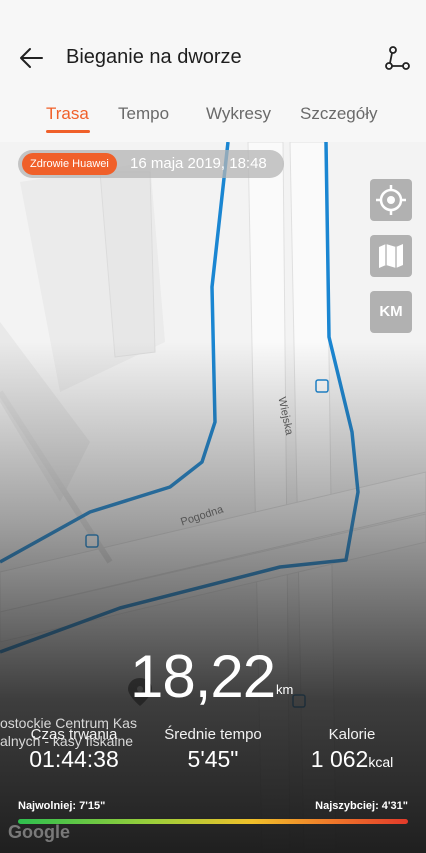 This screenshot has height=853, width=426. Describe the element at coordinates (69, 164) in the screenshot. I see `source-badge: Zdrowie Huawei` at that location.